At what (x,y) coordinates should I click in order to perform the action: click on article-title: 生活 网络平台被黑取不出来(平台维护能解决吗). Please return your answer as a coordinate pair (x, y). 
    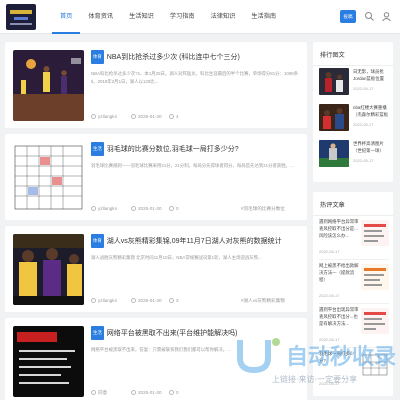
    Looking at the image, I should click on (196, 333).